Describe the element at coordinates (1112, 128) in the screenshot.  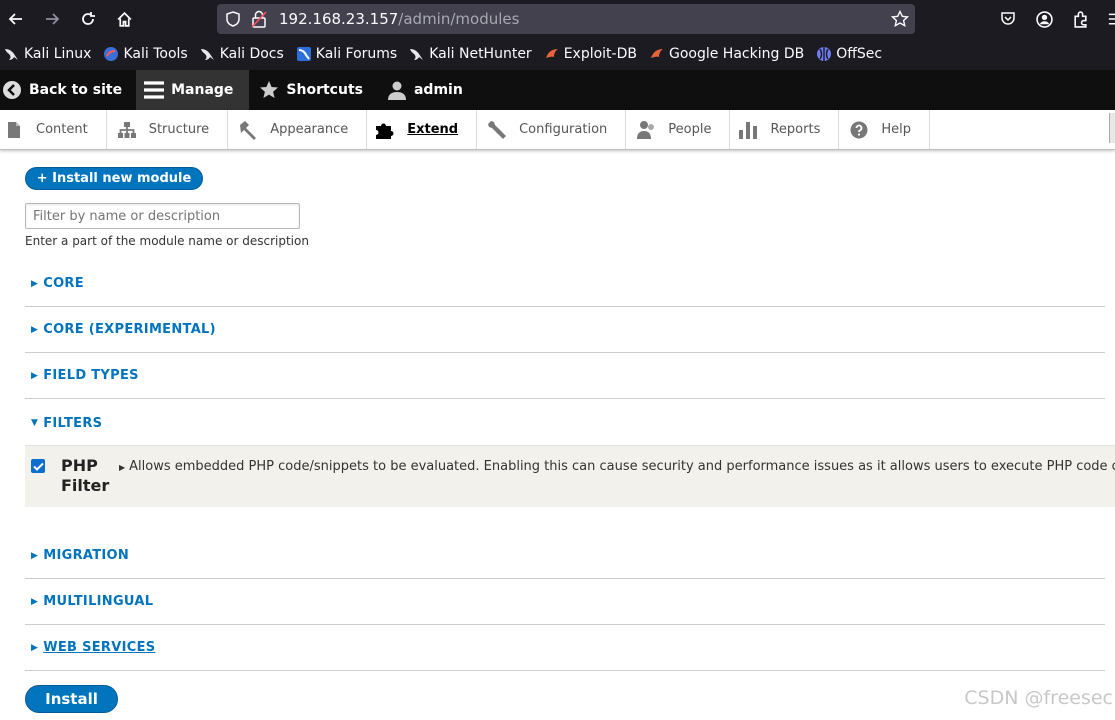
I see `tray-toggle-edge` at that location.